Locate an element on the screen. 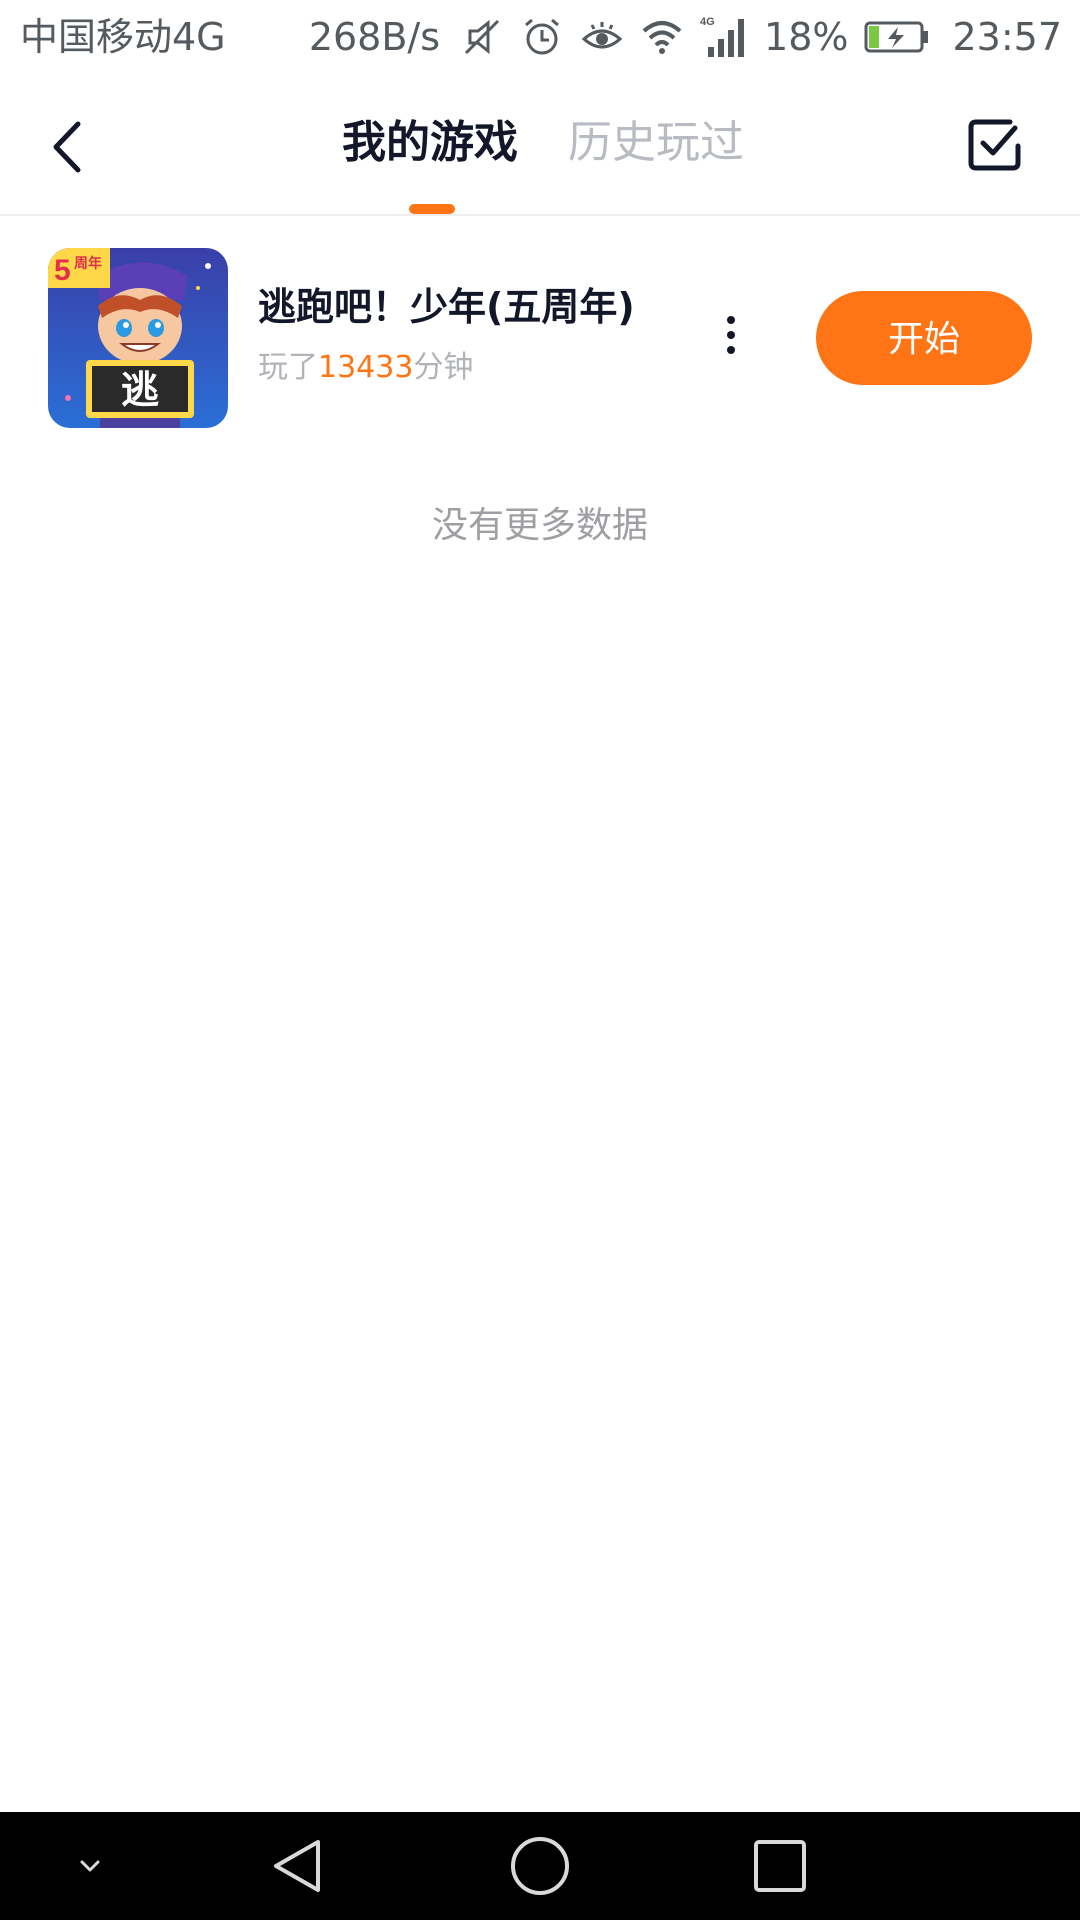  battery-percent: 18% is located at coordinates (806, 37).